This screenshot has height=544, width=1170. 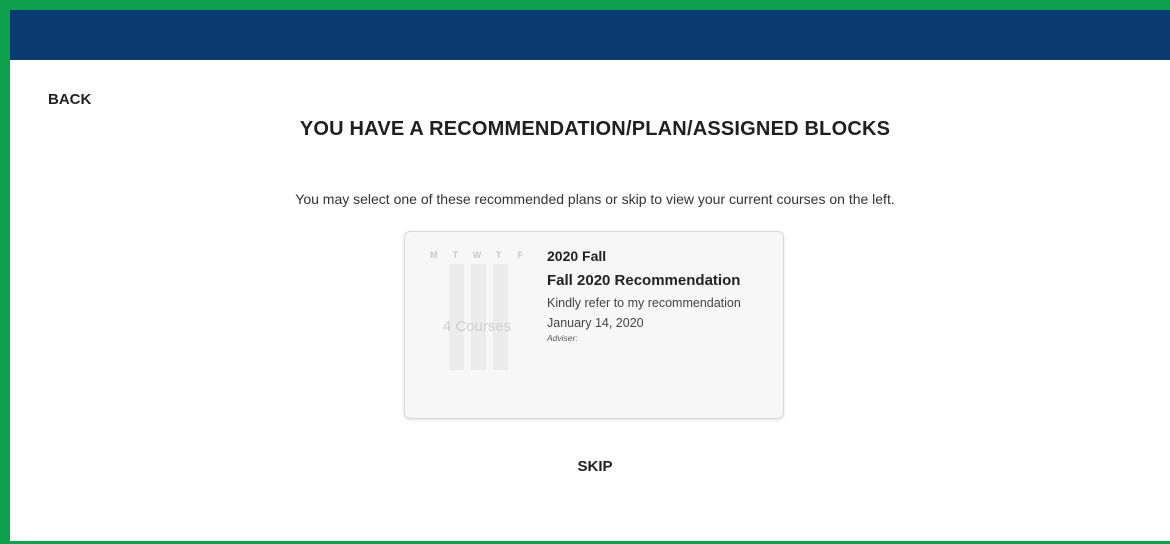 What do you see at coordinates (590, 35) in the screenshot?
I see `header-bar` at bounding box center [590, 35].